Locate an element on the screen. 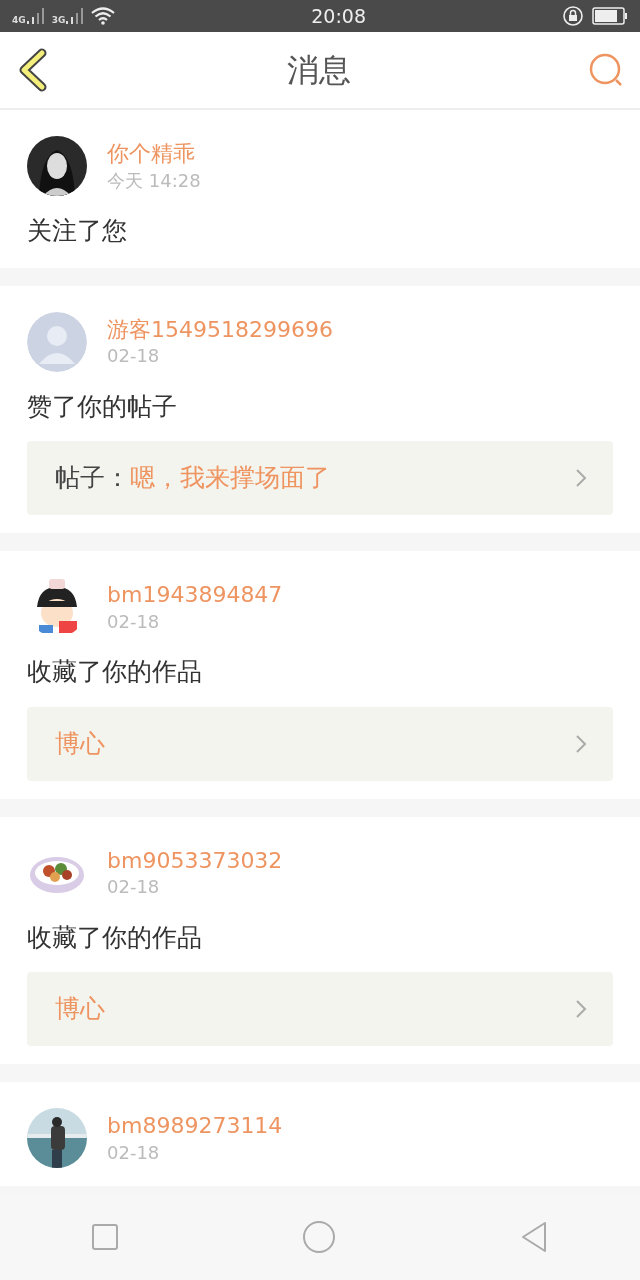 Image resolution: width=640 pixels, height=1280 pixels. home-icon is located at coordinates (319, 1237).